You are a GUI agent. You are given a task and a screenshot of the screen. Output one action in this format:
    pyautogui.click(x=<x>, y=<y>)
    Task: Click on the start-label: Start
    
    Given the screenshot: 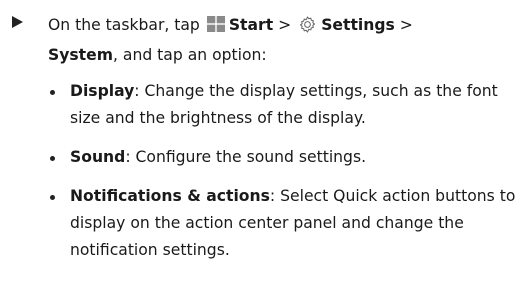 What is the action you would take?
    pyautogui.click(x=251, y=25)
    